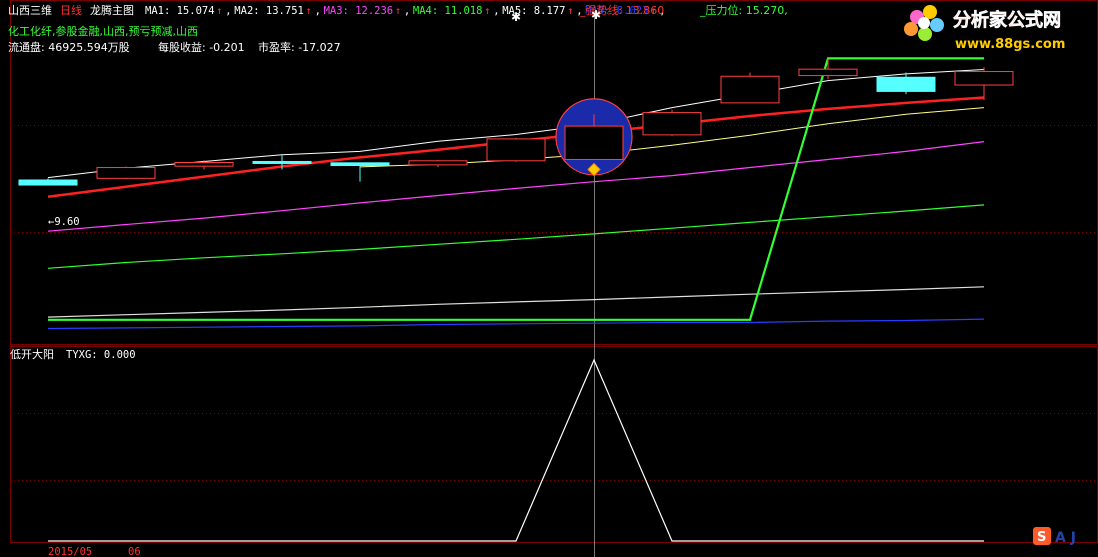 This screenshot has height=557, width=1098. What do you see at coordinates (924, 23) in the screenshot?
I see `flower-icon` at bounding box center [924, 23].